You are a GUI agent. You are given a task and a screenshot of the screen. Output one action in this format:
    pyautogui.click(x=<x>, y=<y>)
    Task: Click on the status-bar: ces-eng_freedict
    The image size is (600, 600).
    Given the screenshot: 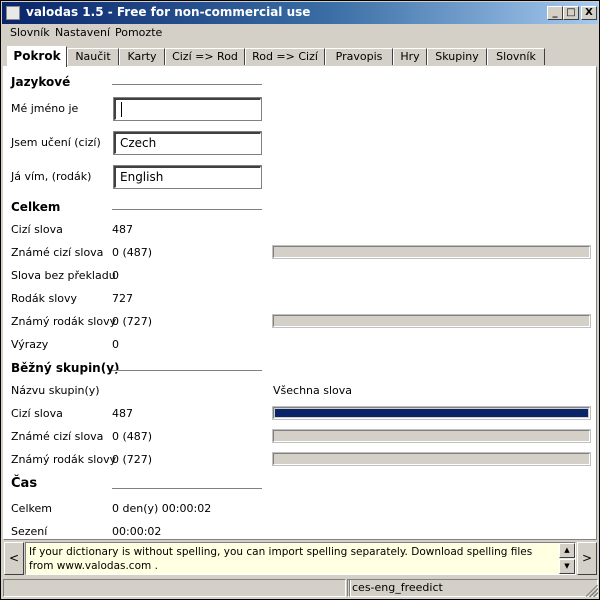 What is the action you would take?
    pyautogui.click(x=301, y=588)
    